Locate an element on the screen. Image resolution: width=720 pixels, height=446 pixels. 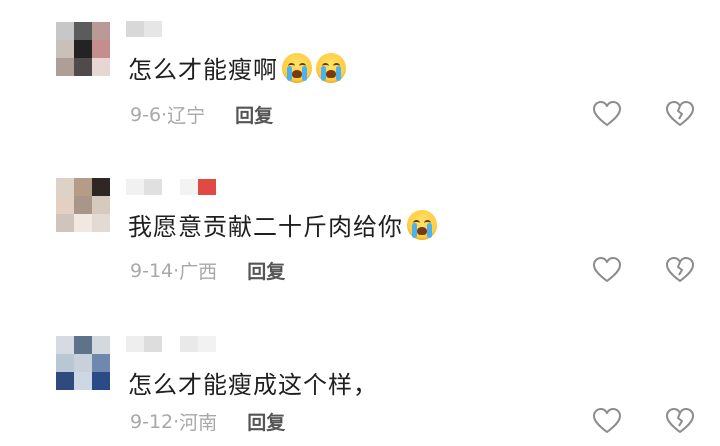
comment-location: 辽宁 is located at coordinates (186, 116).